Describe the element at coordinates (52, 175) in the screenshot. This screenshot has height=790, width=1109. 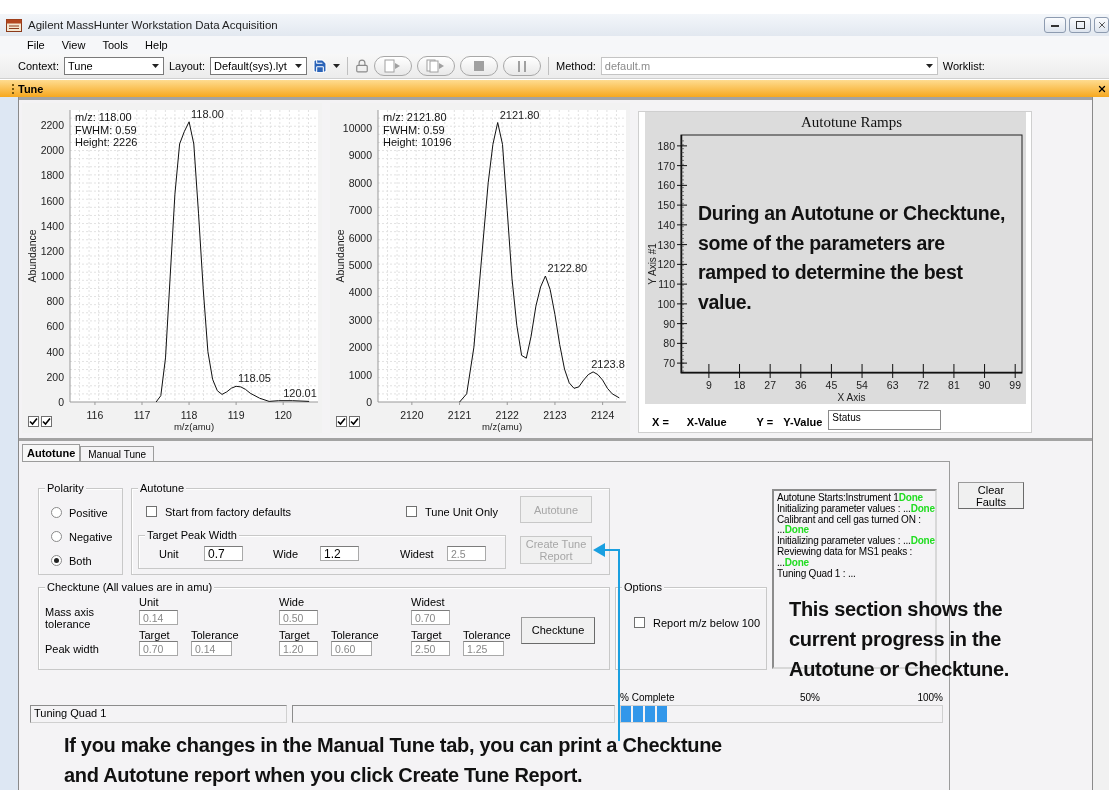
I see `y-tick-label: 1800` at that location.